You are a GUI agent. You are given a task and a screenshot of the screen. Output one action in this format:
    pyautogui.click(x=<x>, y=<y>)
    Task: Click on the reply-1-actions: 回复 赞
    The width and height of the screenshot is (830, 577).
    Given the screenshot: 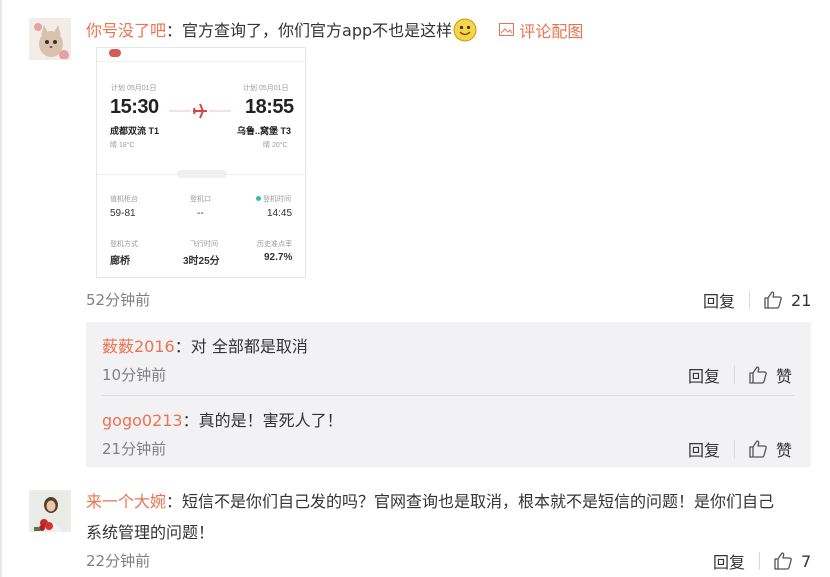 What is the action you would take?
    pyautogui.click(x=740, y=375)
    